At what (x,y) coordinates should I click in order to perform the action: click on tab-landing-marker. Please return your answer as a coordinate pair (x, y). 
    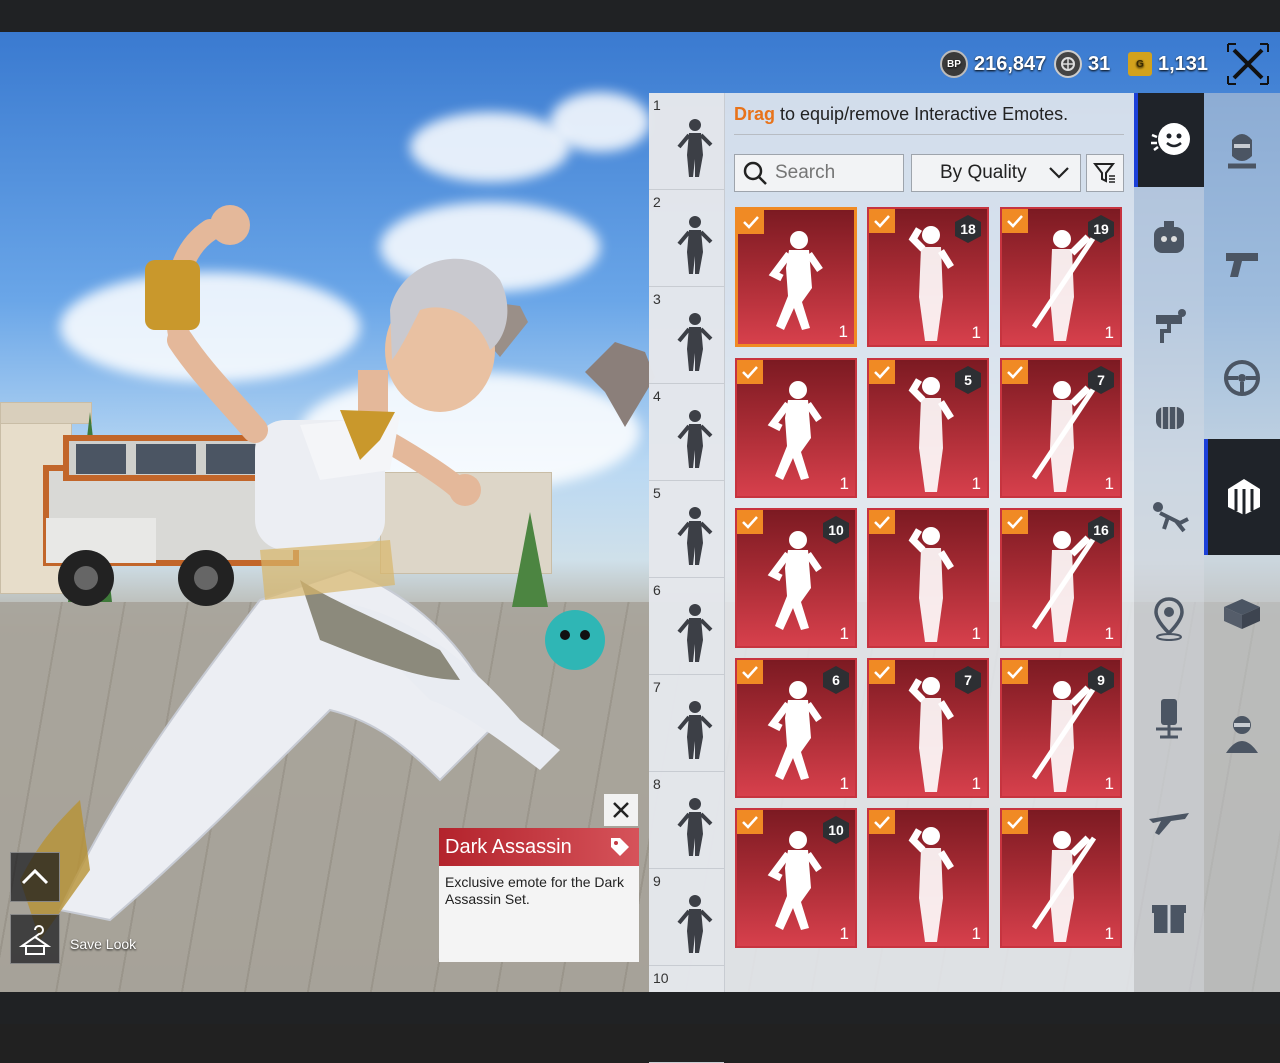
    Looking at the image, I should click on (1169, 618).